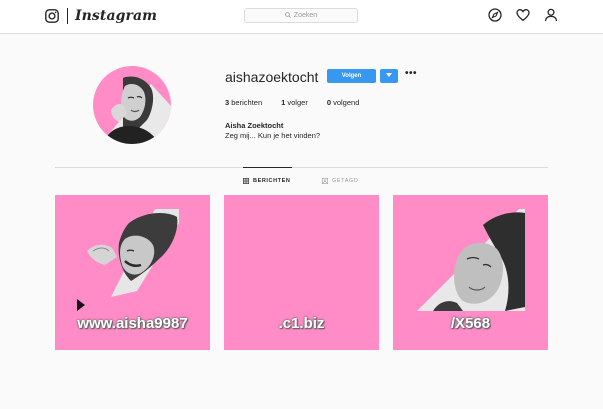 This screenshot has width=603, height=409. I want to click on post-caption: /X568, so click(470, 323).